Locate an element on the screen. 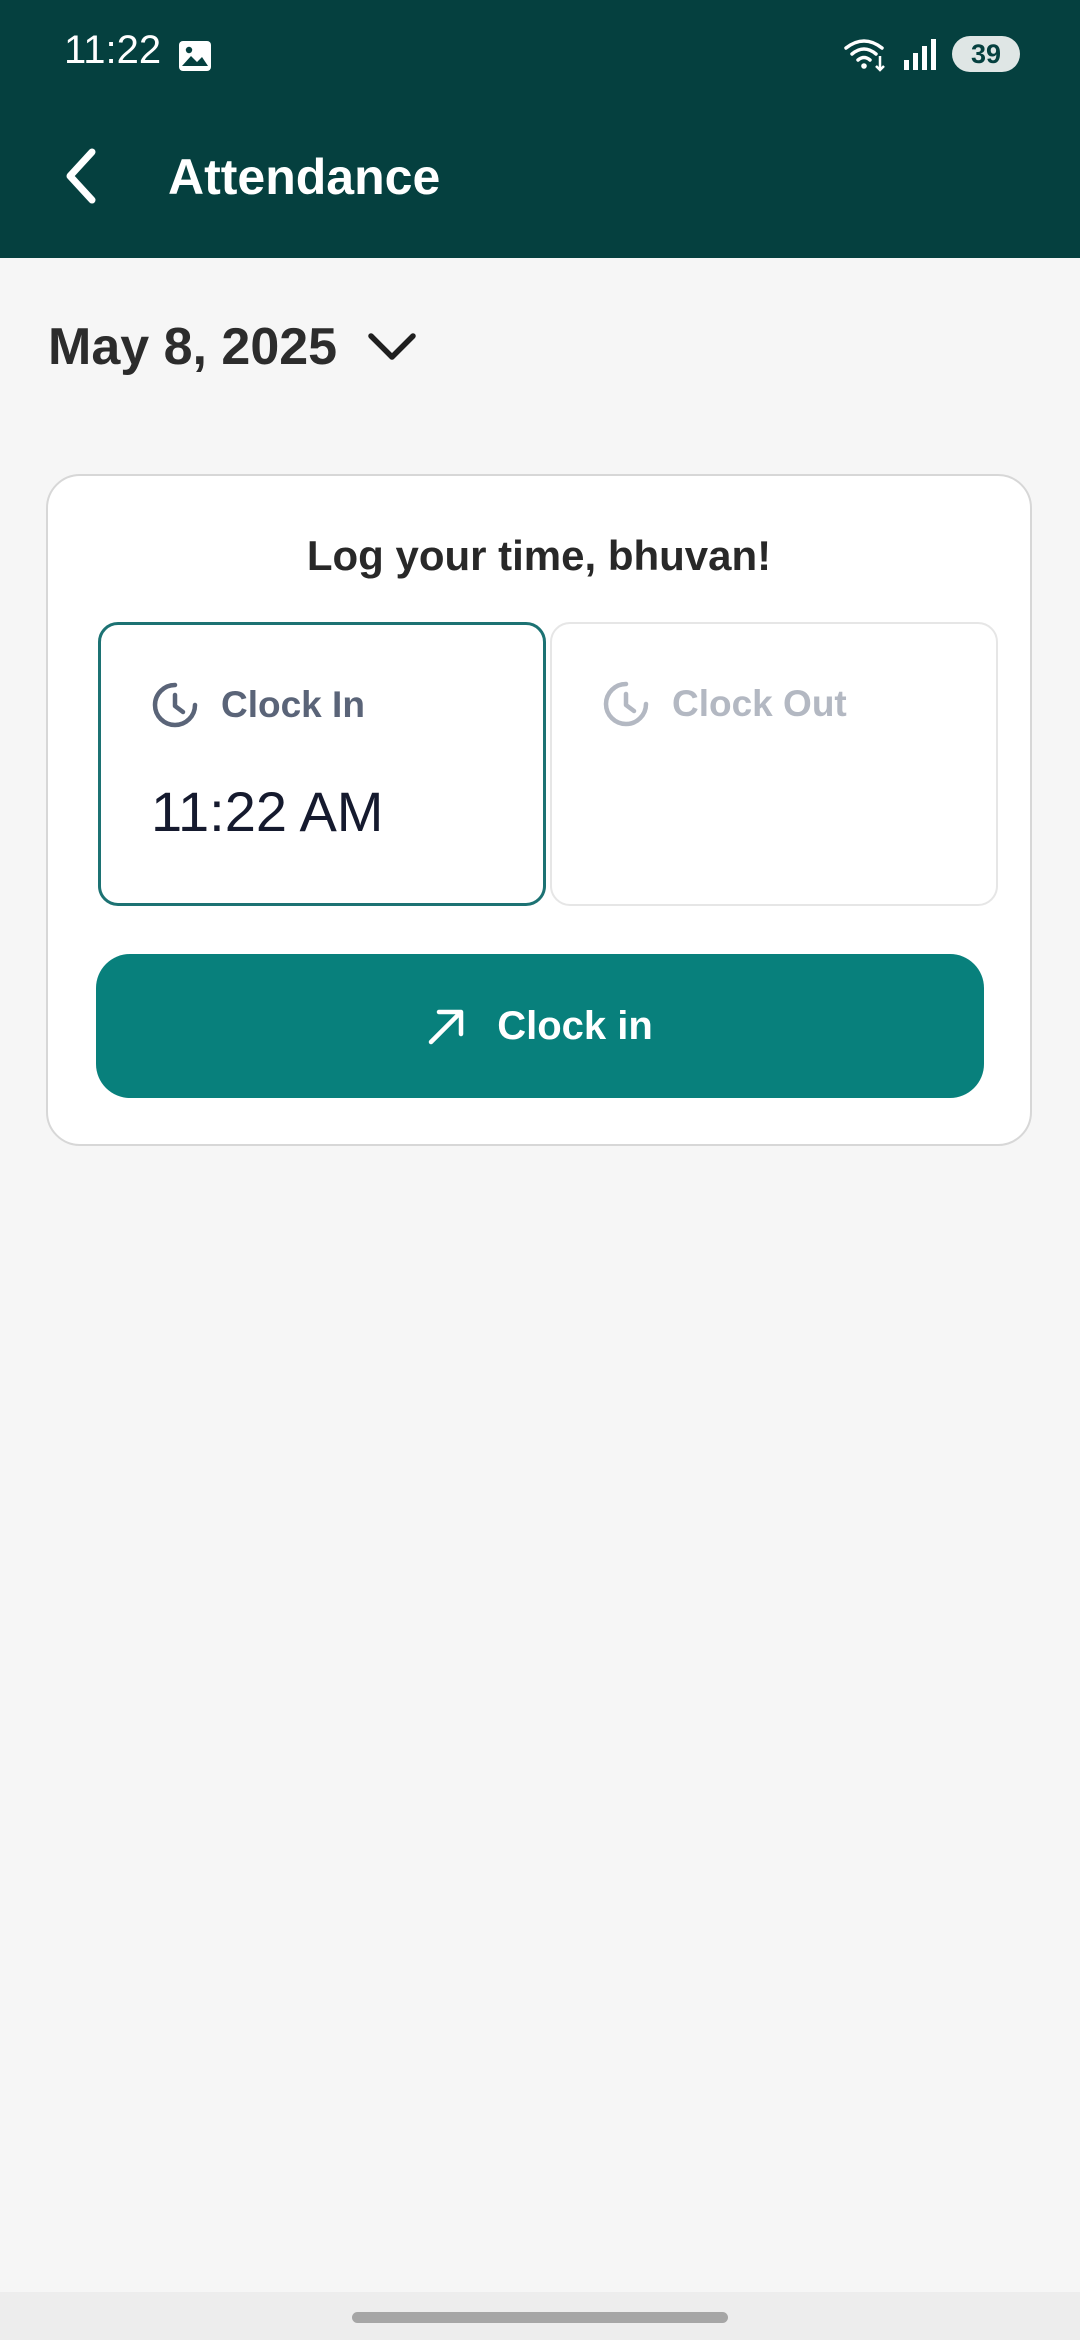 The height and width of the screenshot is (2340, 1080). app-bar: 11:22 39 Attendance is located at coordinates (540, 129).